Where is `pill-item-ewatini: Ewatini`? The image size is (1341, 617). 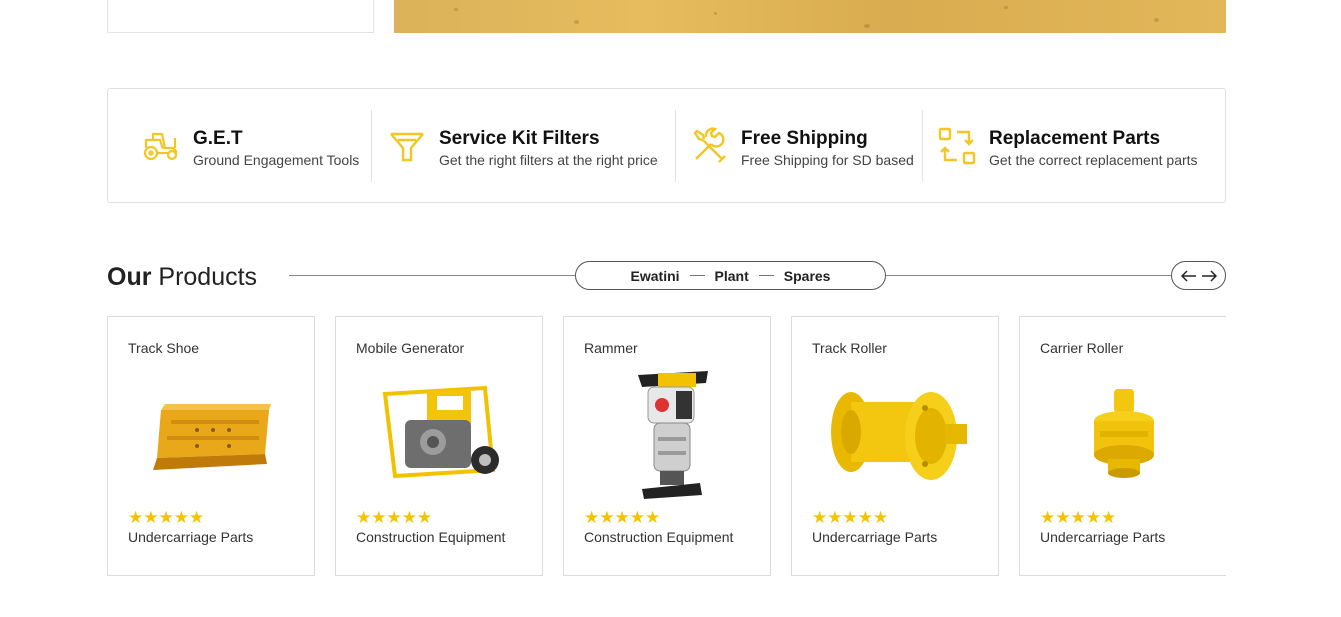 pill-item-ewatini: Ewatini is located at coordinates (655, 276).